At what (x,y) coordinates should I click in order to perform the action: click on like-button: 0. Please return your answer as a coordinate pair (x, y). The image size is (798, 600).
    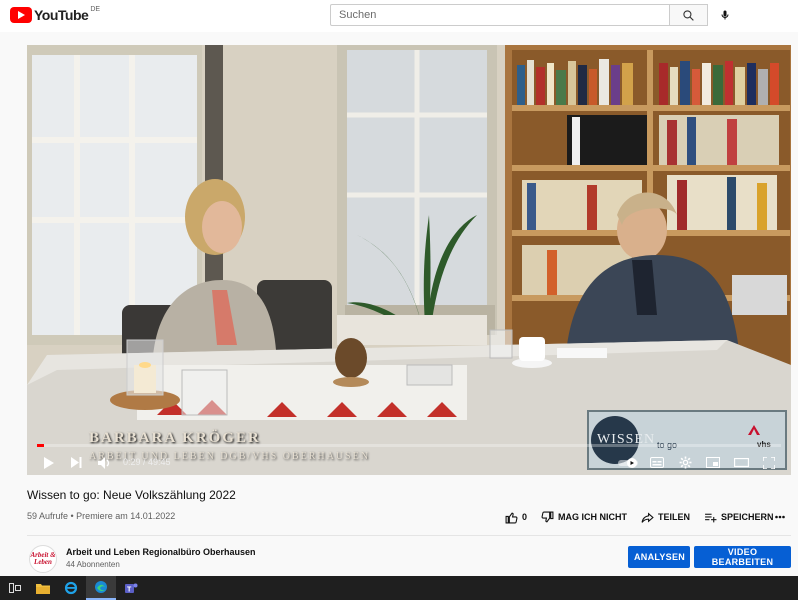
    Looking at the image, I should click on (516, 517).